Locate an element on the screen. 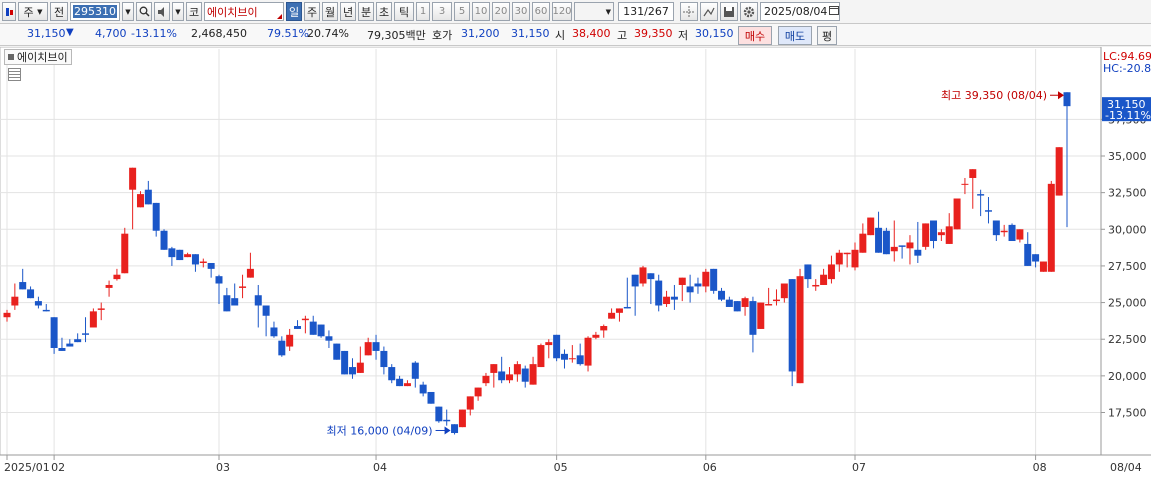  period-month: 월 is located at coordinates (330, 11).